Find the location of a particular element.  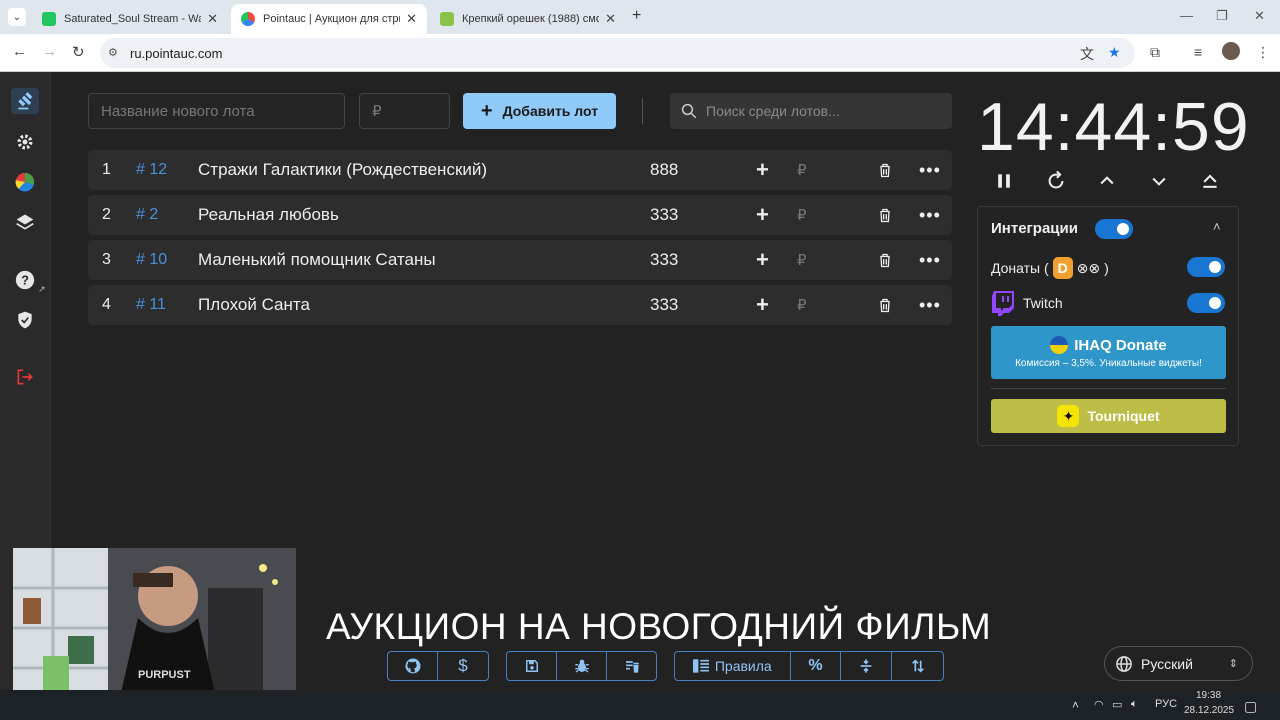

footer-group-tools is located at coordinates (581, 666).